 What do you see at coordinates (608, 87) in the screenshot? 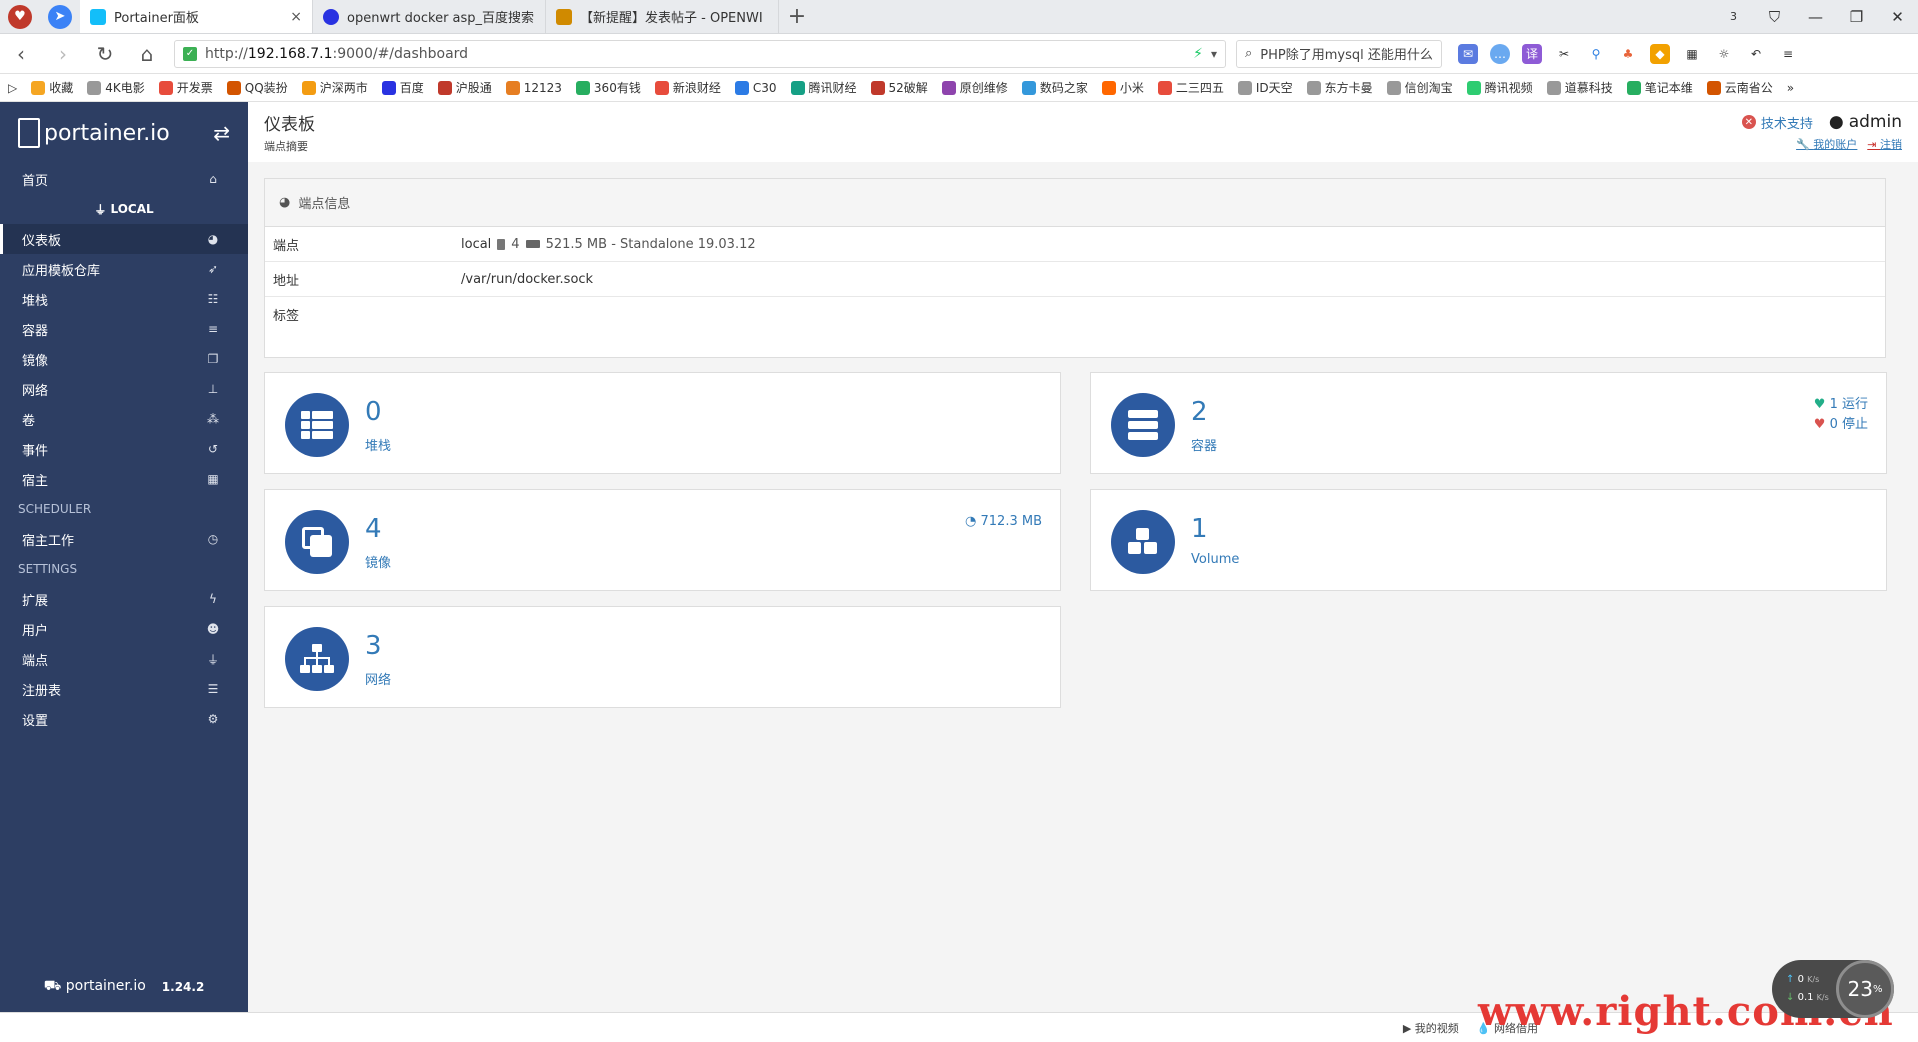
I see `bookmark-item: 360有钱` at bounding box center [608, 87].